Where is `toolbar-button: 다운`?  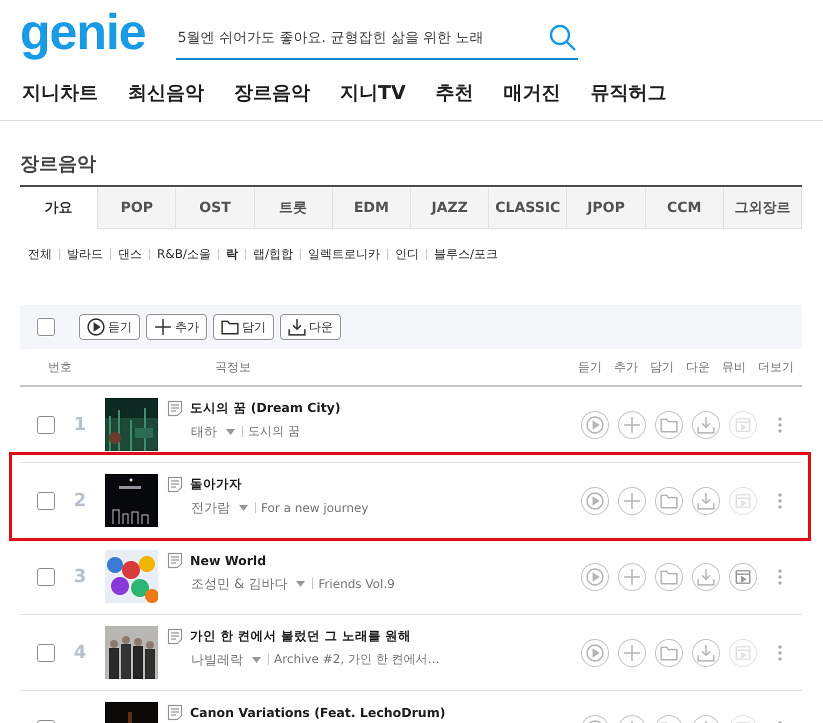
toolbar-button: 다운 is located at coordinates (310, 327).